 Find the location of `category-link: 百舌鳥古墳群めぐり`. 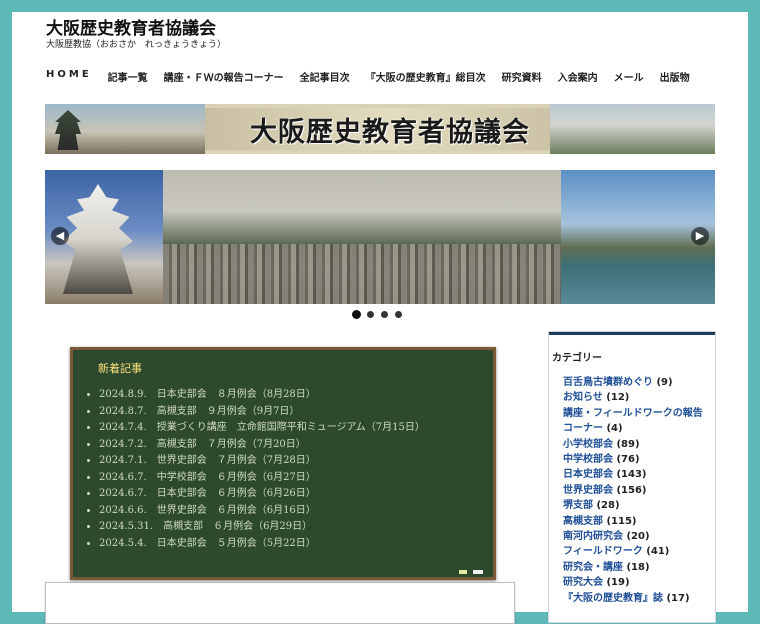

category-link: 百舌鳥古墳群めぐり is located at coordinates (608, 382).